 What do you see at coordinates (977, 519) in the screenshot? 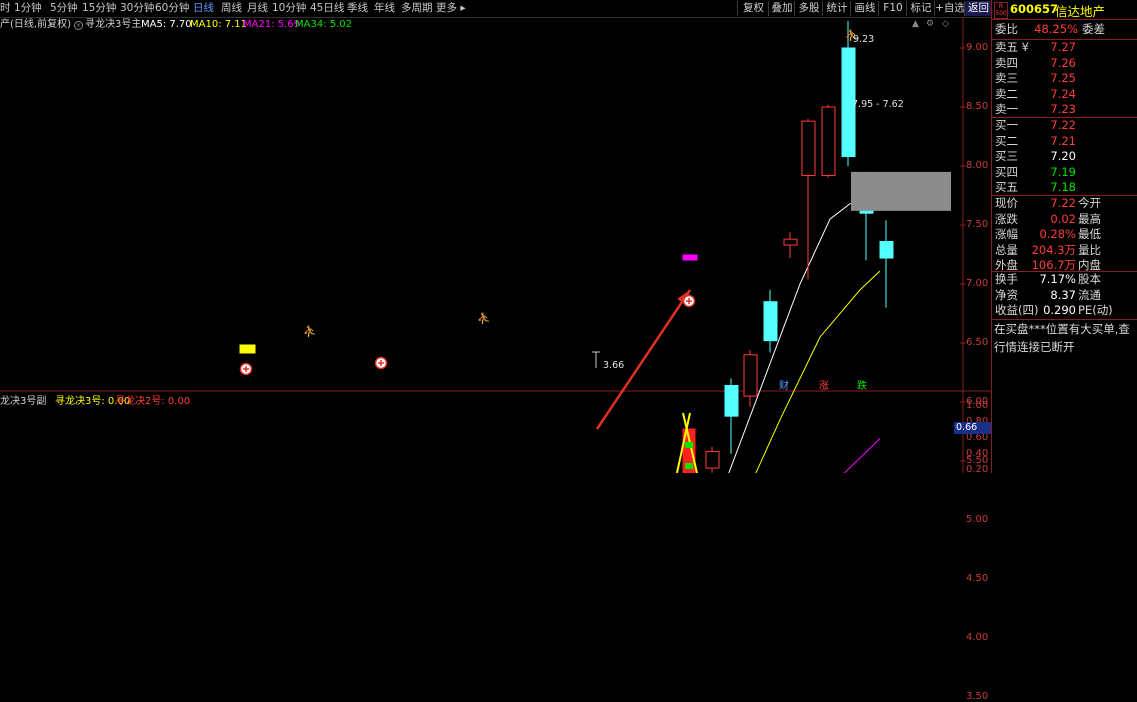
I see `price-tick-label: 5.00` at bounding box center [977, 519].